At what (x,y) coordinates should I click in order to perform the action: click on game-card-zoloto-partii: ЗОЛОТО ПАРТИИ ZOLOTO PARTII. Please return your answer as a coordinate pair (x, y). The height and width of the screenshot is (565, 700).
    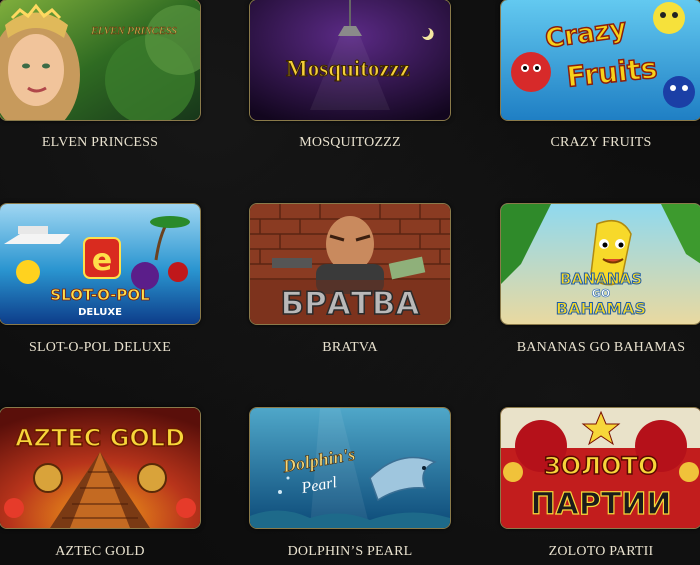
    Looking at the image, I should click on (600, 483).